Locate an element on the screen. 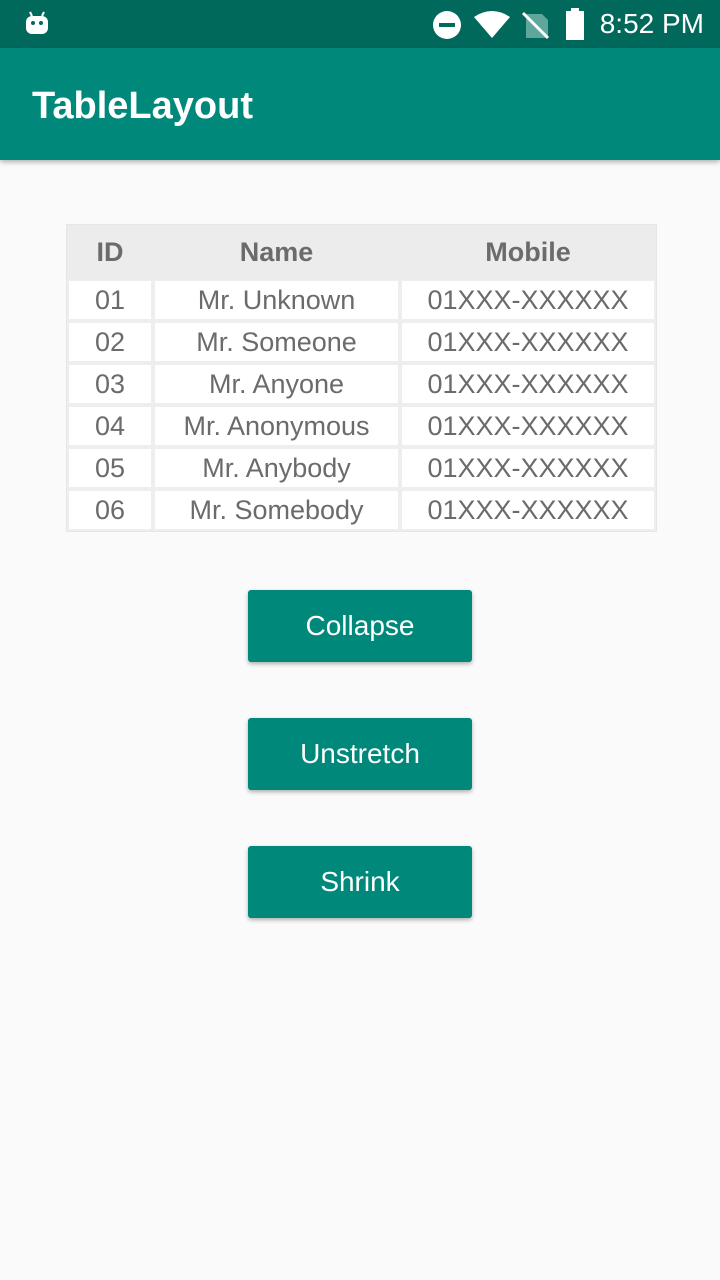 The width and height of the screenshot is (720, 1280). table-row: 06 Mr. Somebody 01XXX-XXXXXX is located at coordinates (361, 510).